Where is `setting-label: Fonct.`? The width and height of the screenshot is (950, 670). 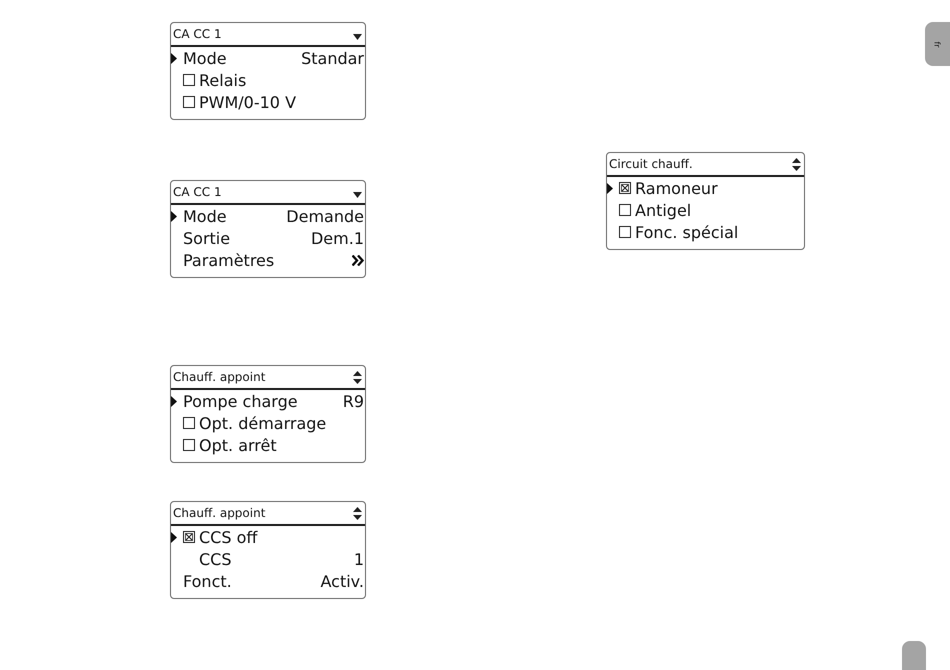
setting-label: Fonct. is located at coordinates (208, 581).